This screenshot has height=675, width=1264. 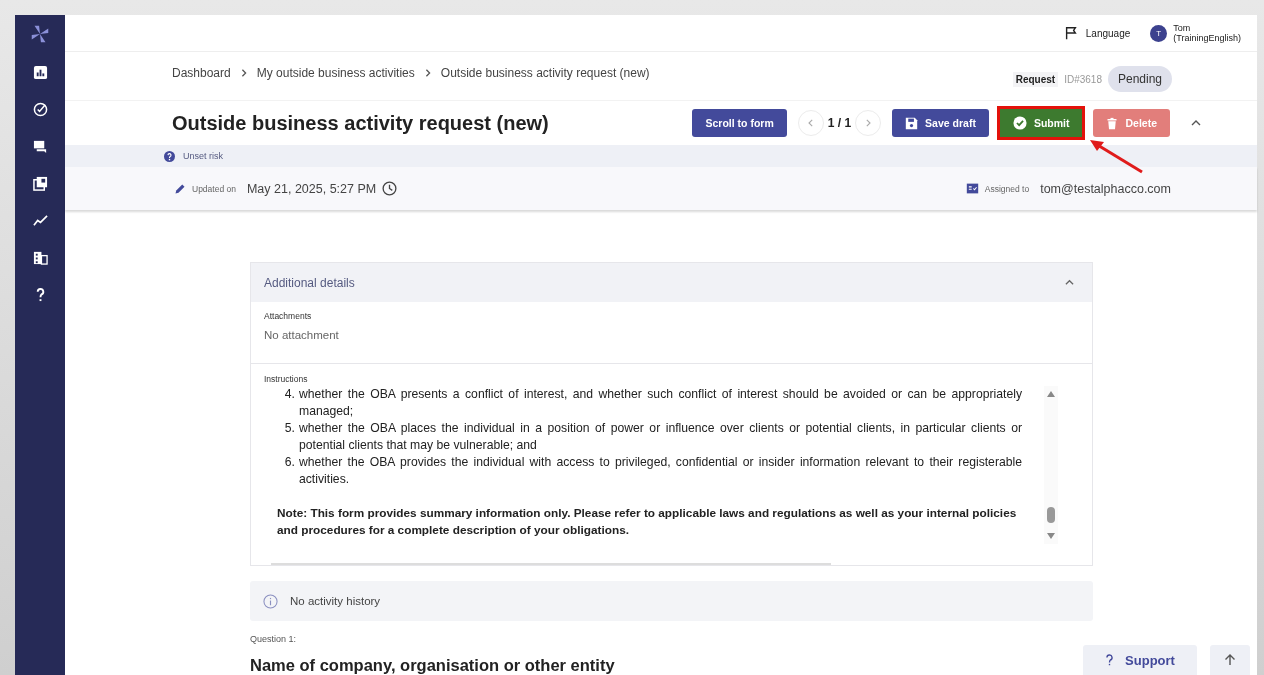 What do you see at coordinates (810, 123) in the screenshot?
I see `chevron-left-icon` at bounding box center [810, 123].